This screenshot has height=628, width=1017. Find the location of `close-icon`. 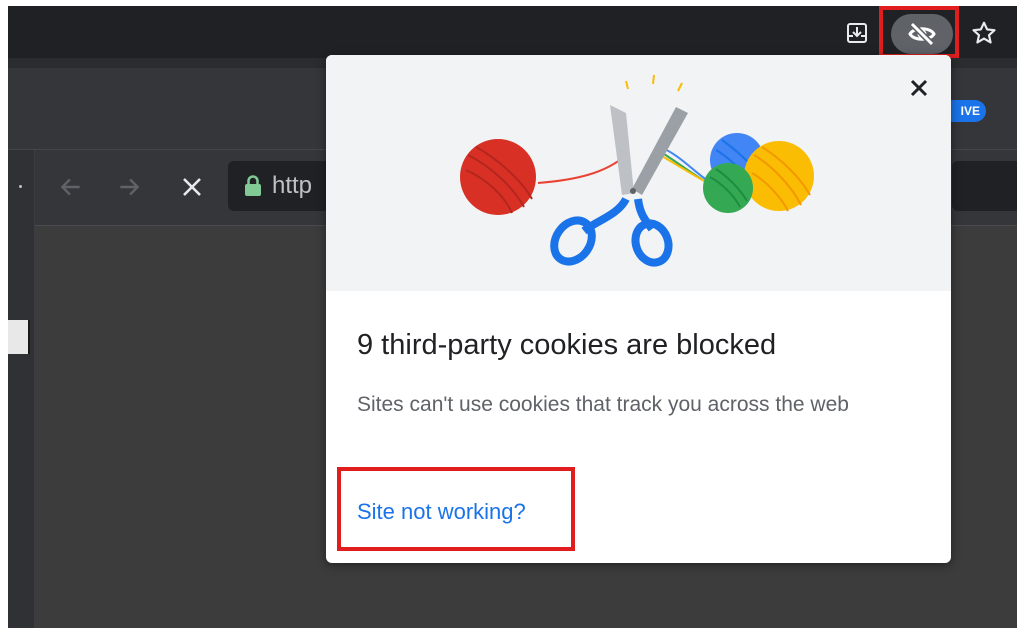

close-icon is located at coordinates (919, 88).